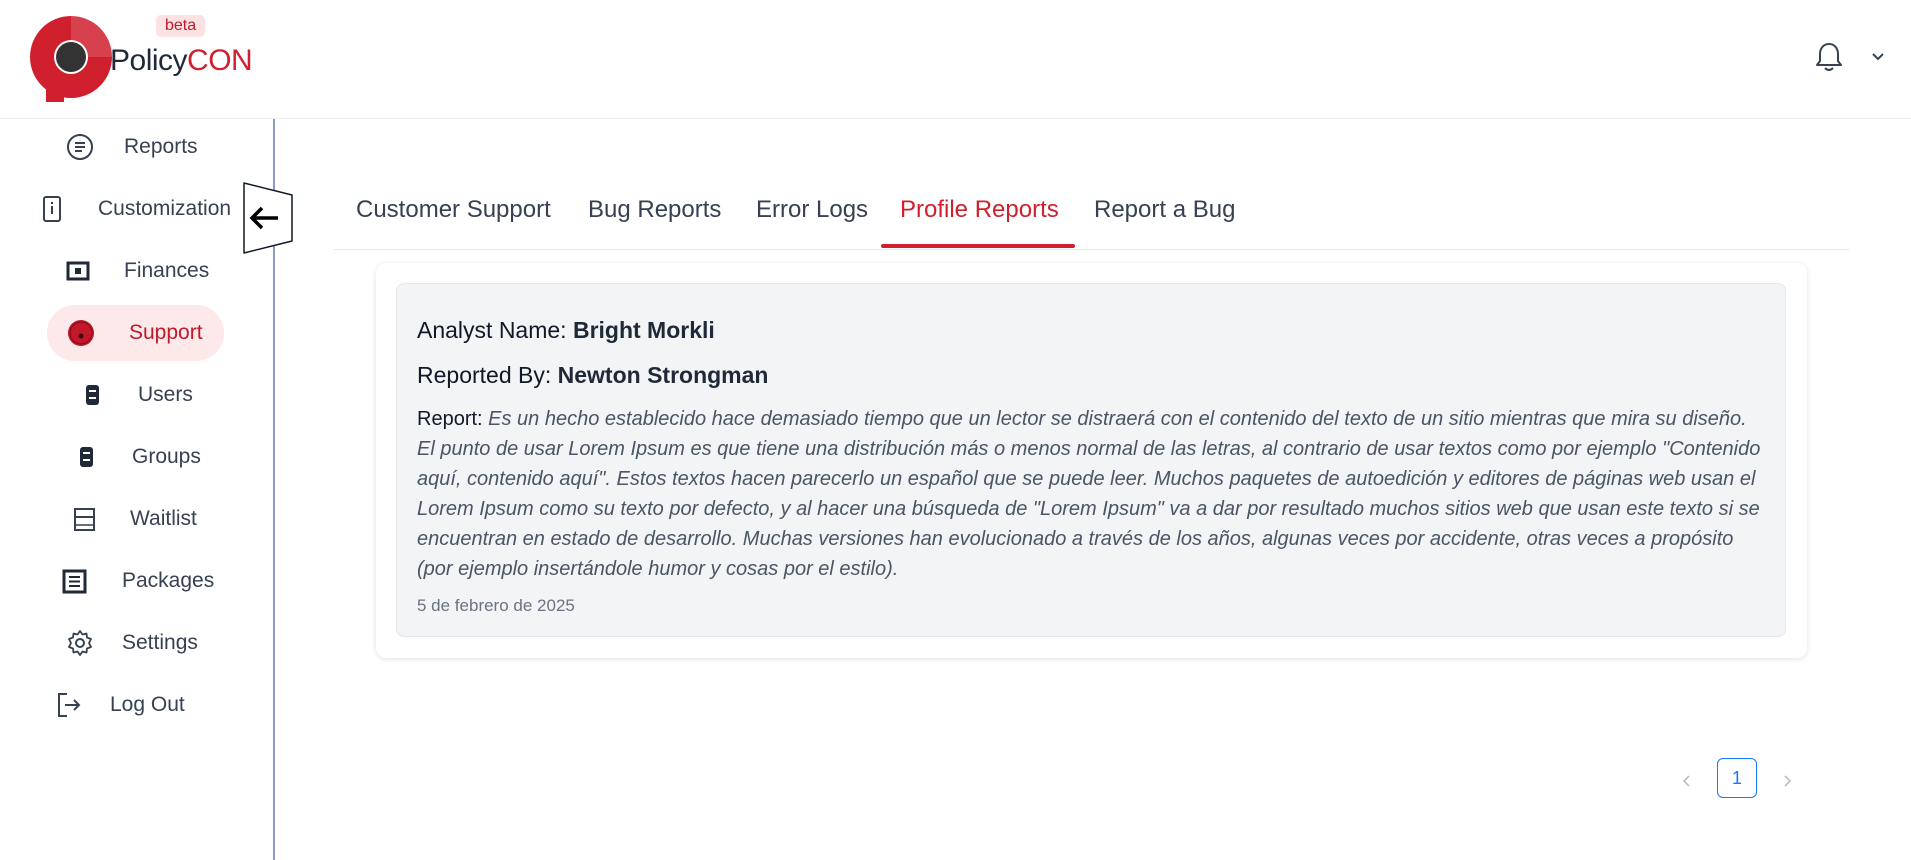 The image size is (1911, 860). Describe the element at coordinates (978, 246) in the screenshot. I see `active-tab-indicator` at that location.